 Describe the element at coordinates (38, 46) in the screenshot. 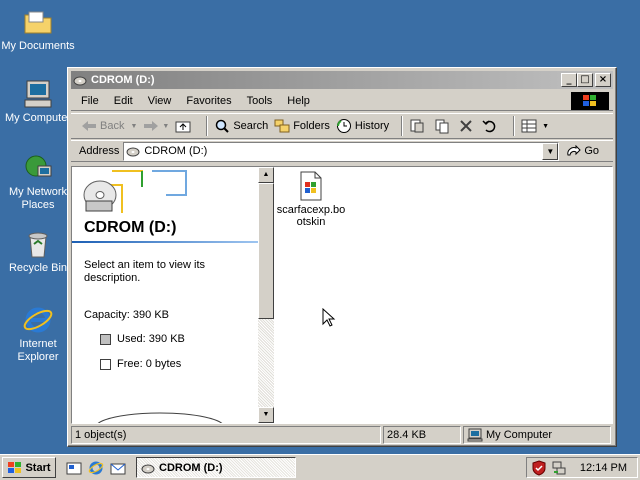

I see `desktop-icon-label: My Documents` at that location.